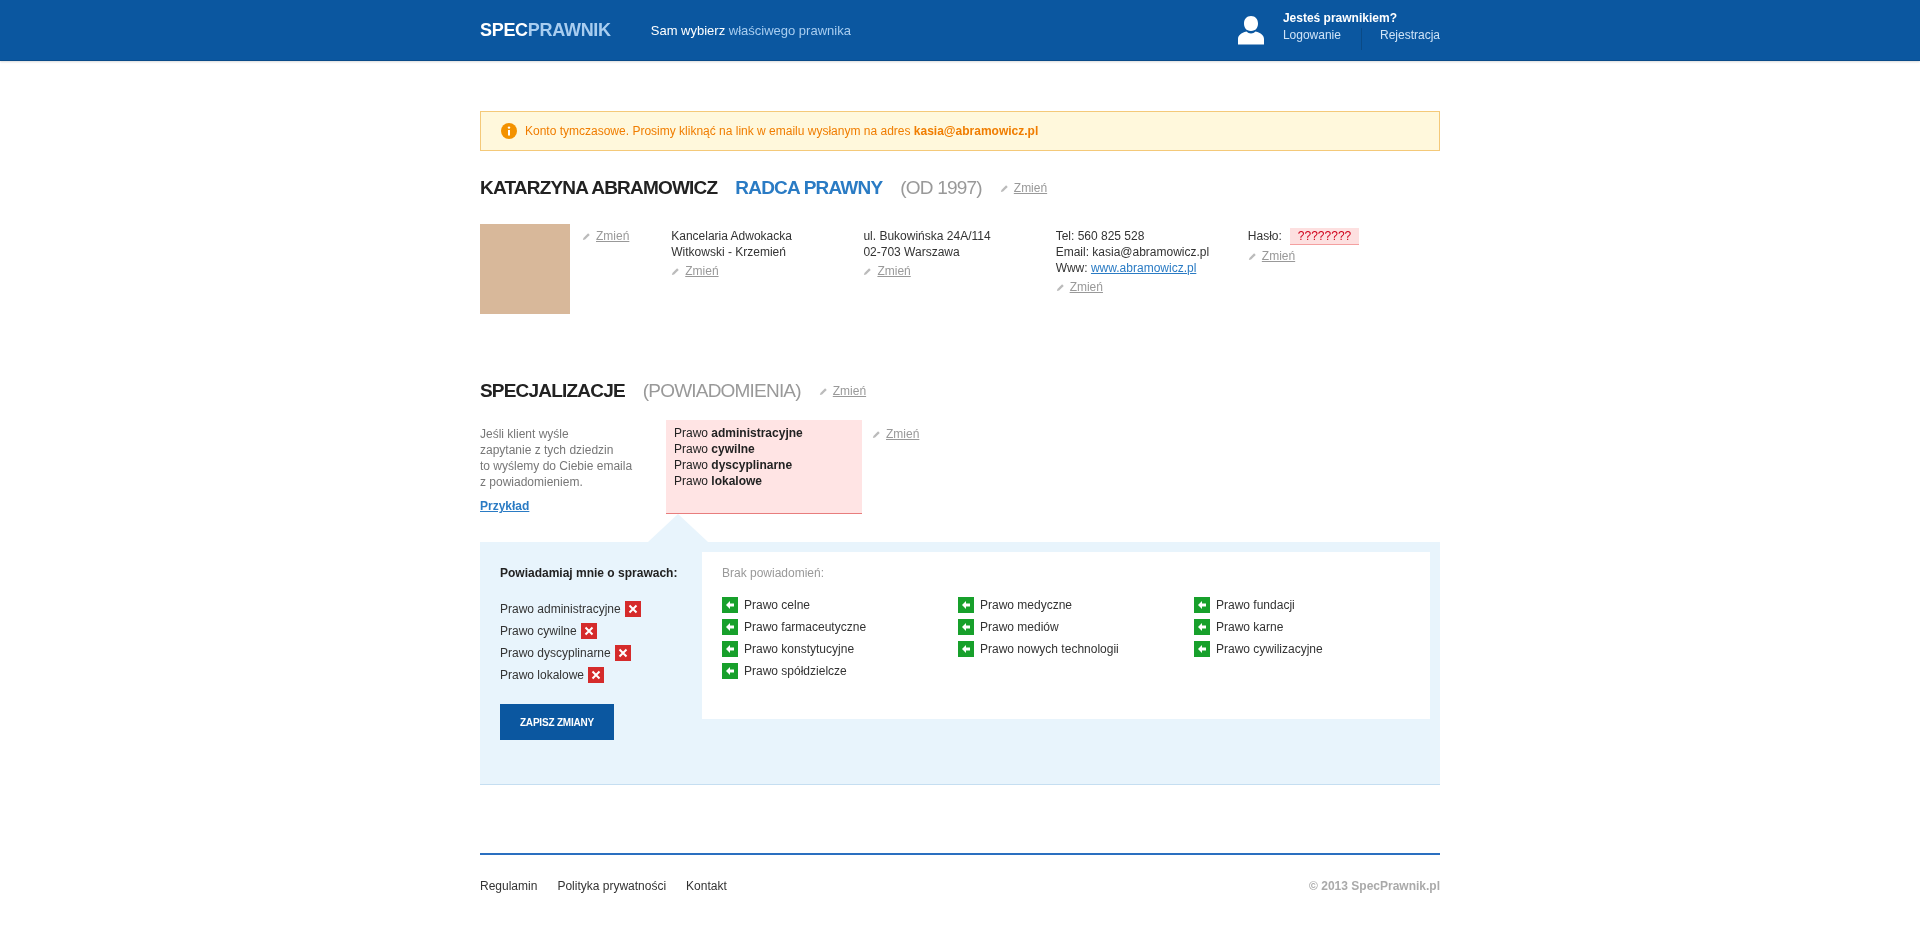  I want to click on lawyer-name: KATARZYNA ABRAMOWICZ, so click(599, 188).